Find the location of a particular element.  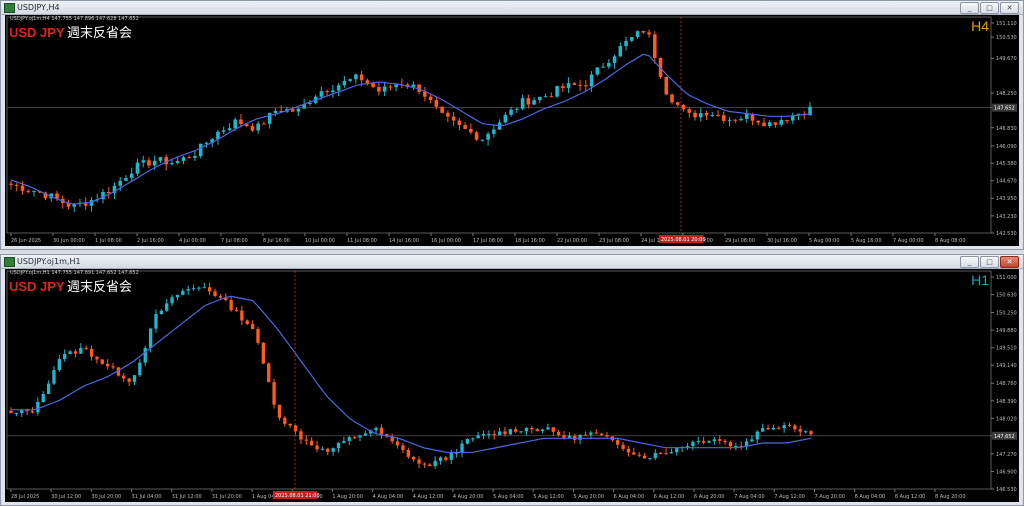

window-titlebar: USDJPY.oj1m,H1 _ □ ✕ is located at coordinates (512, 262).